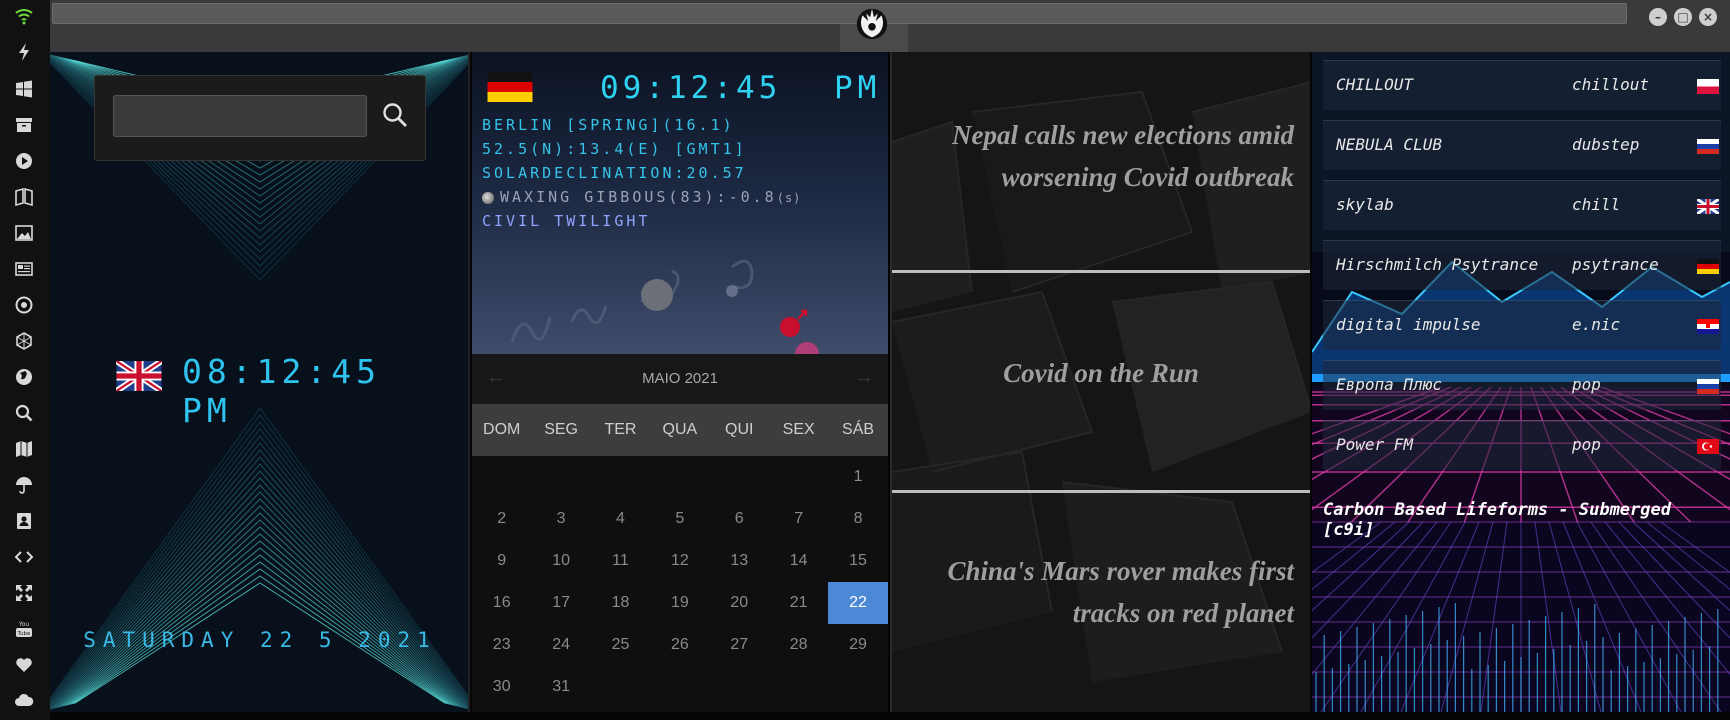 Image resolution: width=1730 pixels, height=720 pixels. I want to click on station-genre: e.nic, so click(1596, 324).